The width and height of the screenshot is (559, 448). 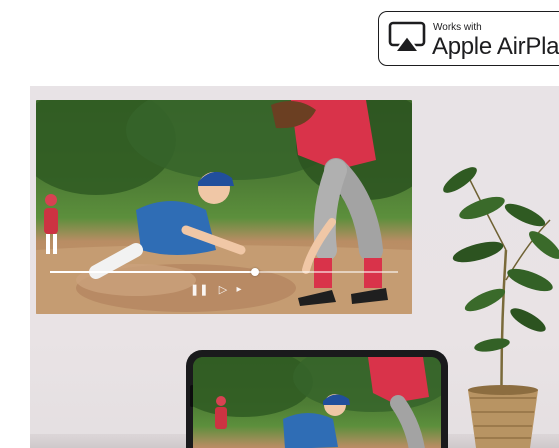 I want to click on airplay-icon, so click(x=407, y=37).